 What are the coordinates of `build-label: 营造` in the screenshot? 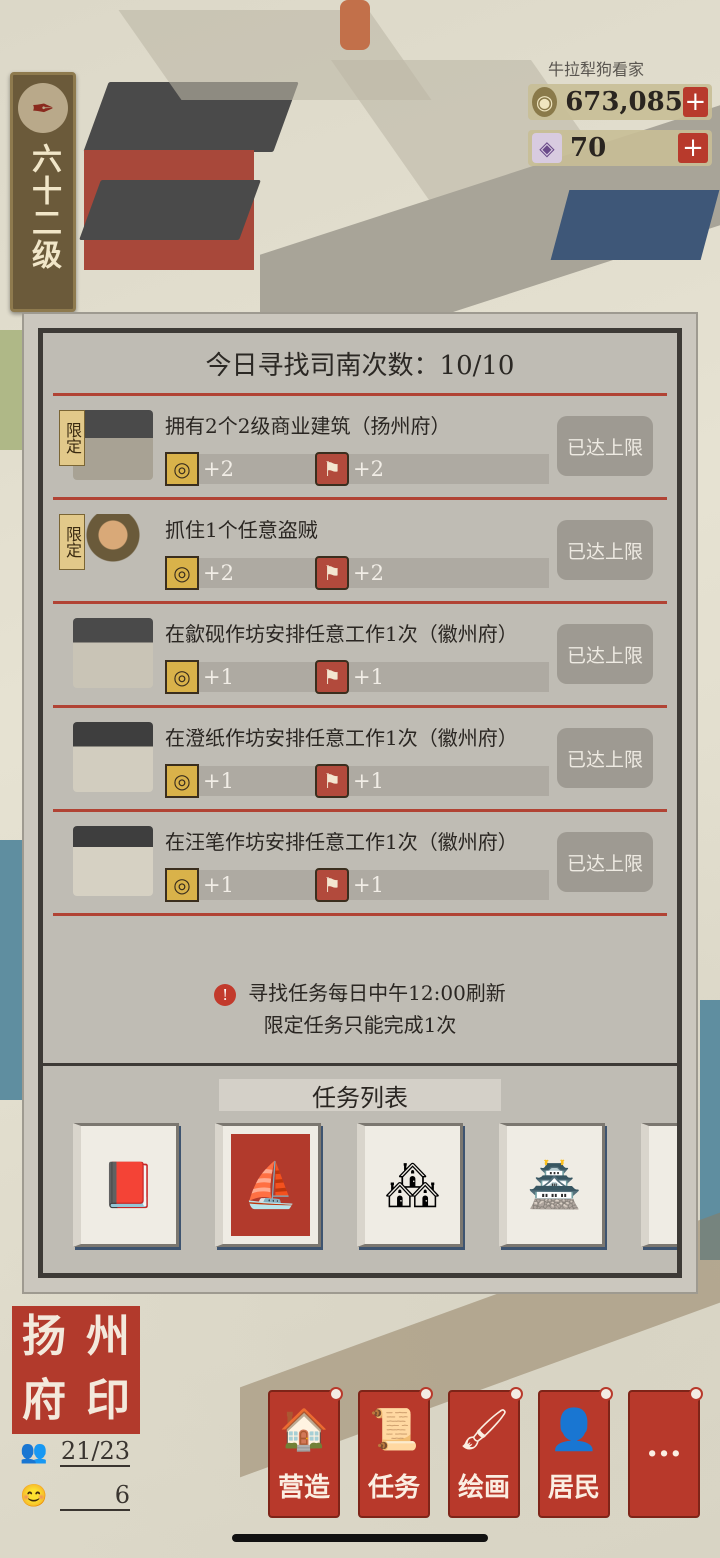 It's located at (303, 1488).